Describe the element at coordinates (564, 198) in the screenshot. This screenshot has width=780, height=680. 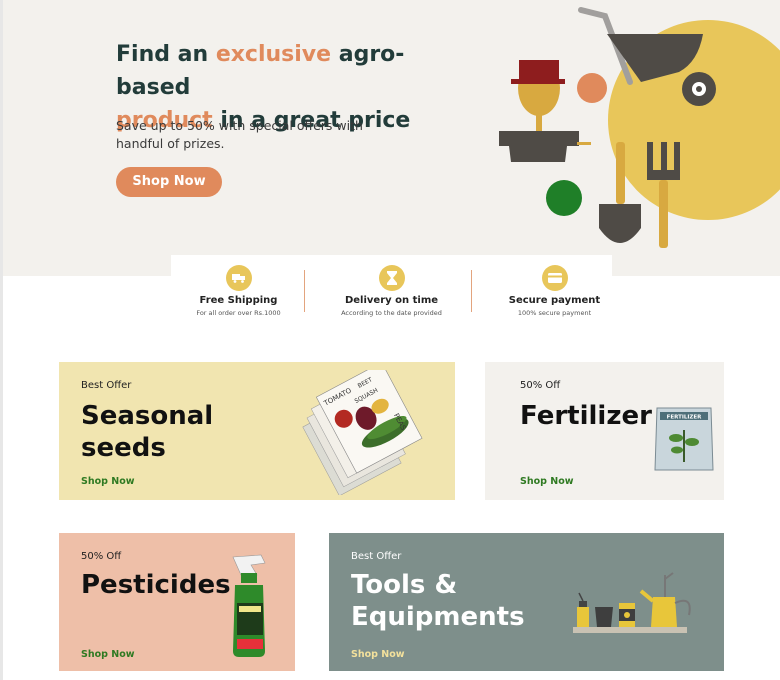
I see `green-ball` at that location.